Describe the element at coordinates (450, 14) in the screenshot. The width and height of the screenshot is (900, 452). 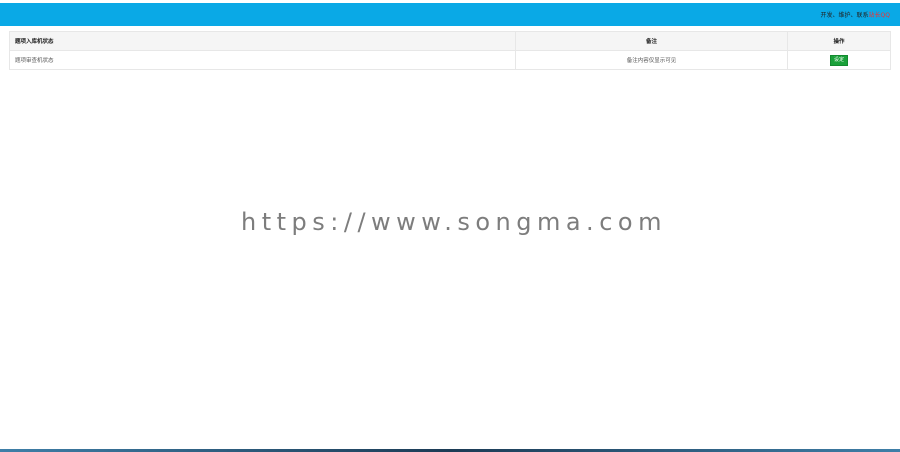
I see `top-bar: 开发、维护、联系站长QQ` at that location.